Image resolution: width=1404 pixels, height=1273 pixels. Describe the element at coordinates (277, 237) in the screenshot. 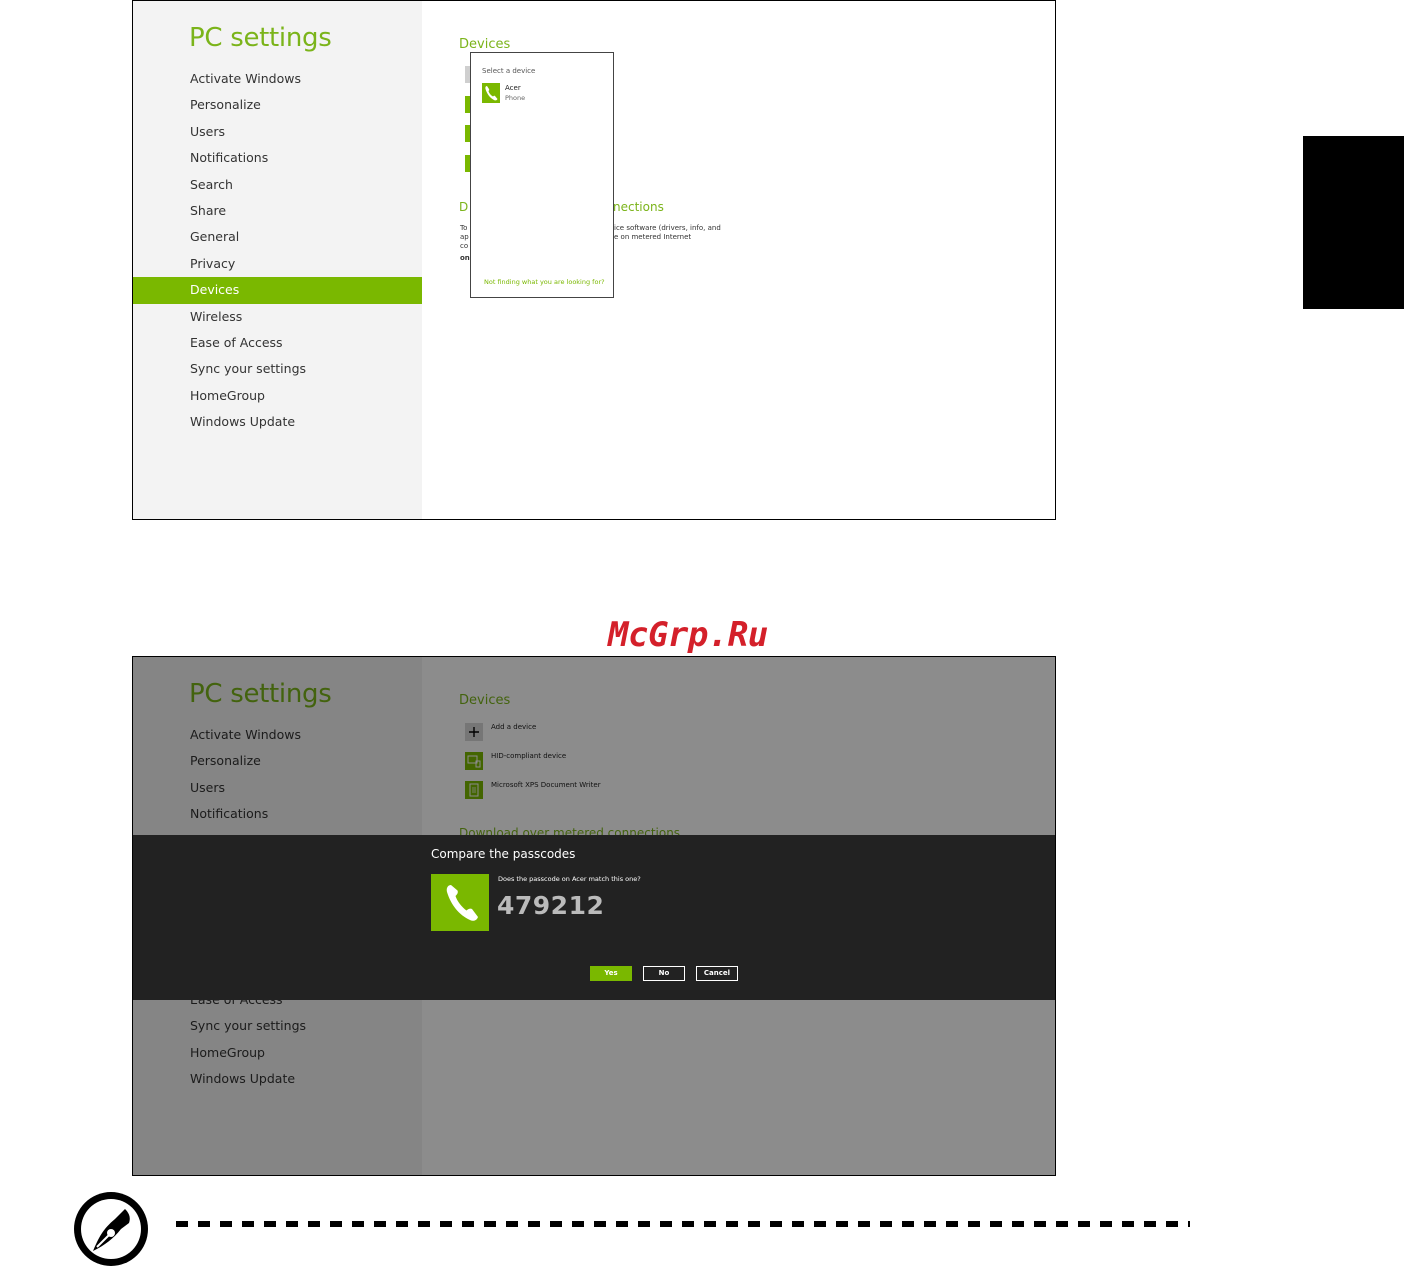

I see `sidebar-item-general: General` at that location.